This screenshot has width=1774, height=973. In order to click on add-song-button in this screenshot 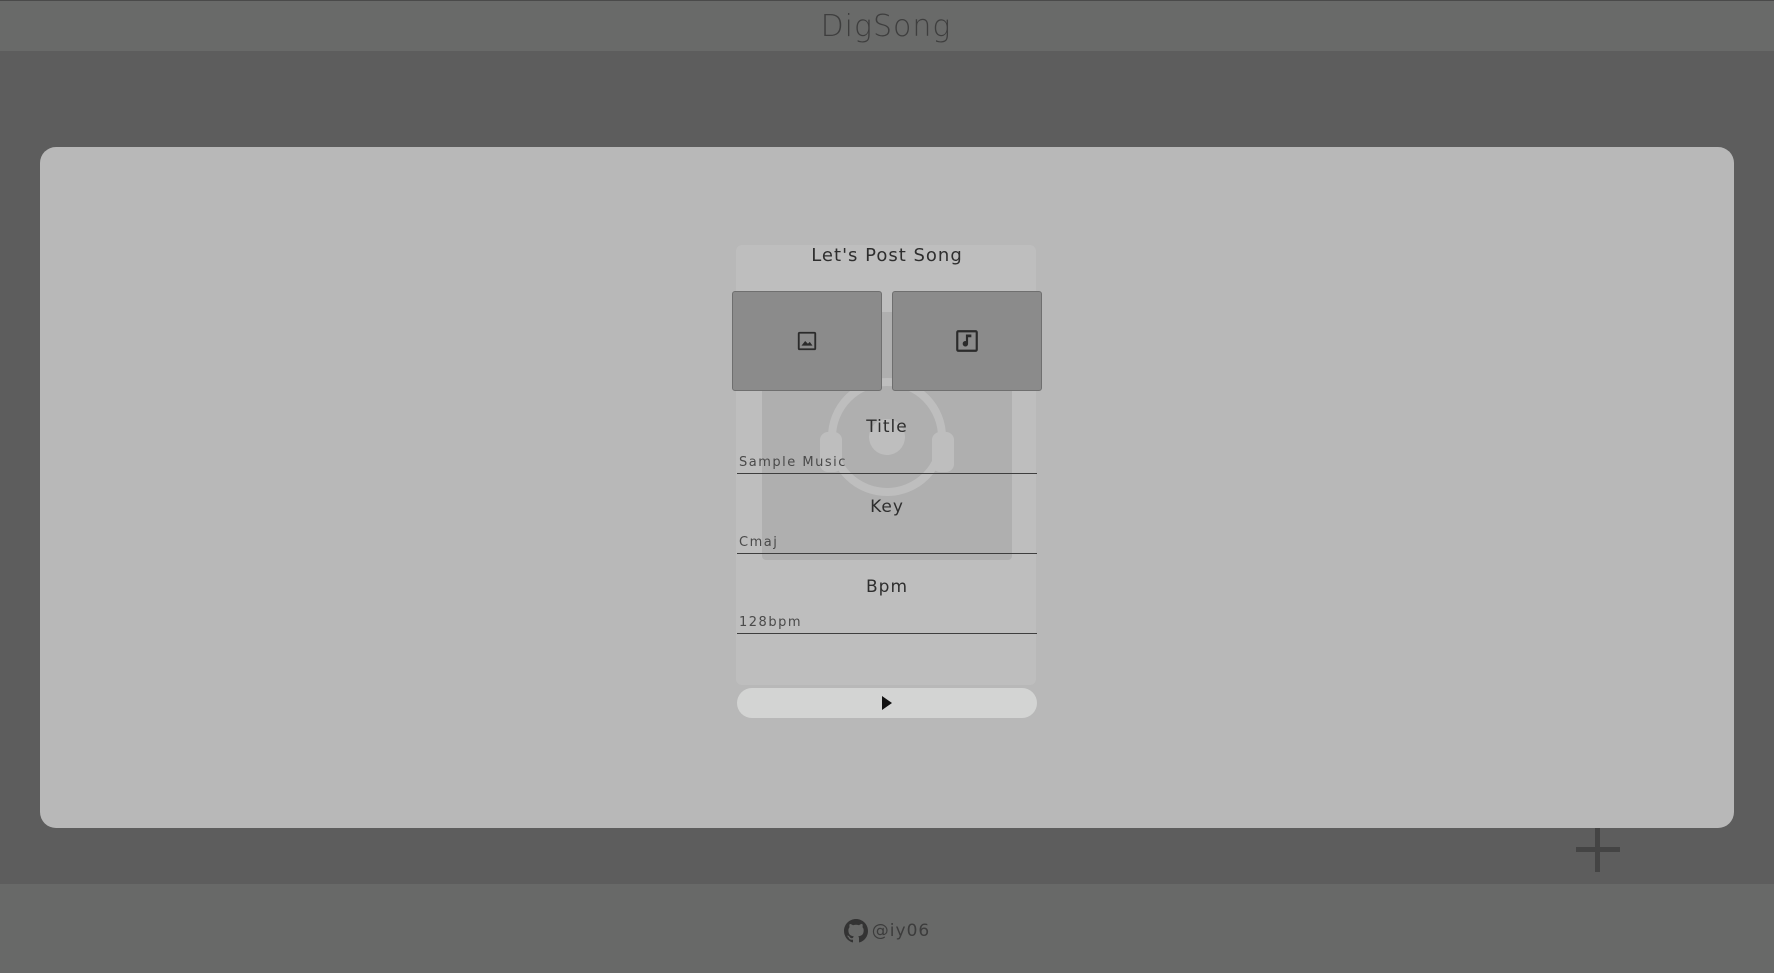, I will do `click(1598, 850)`.